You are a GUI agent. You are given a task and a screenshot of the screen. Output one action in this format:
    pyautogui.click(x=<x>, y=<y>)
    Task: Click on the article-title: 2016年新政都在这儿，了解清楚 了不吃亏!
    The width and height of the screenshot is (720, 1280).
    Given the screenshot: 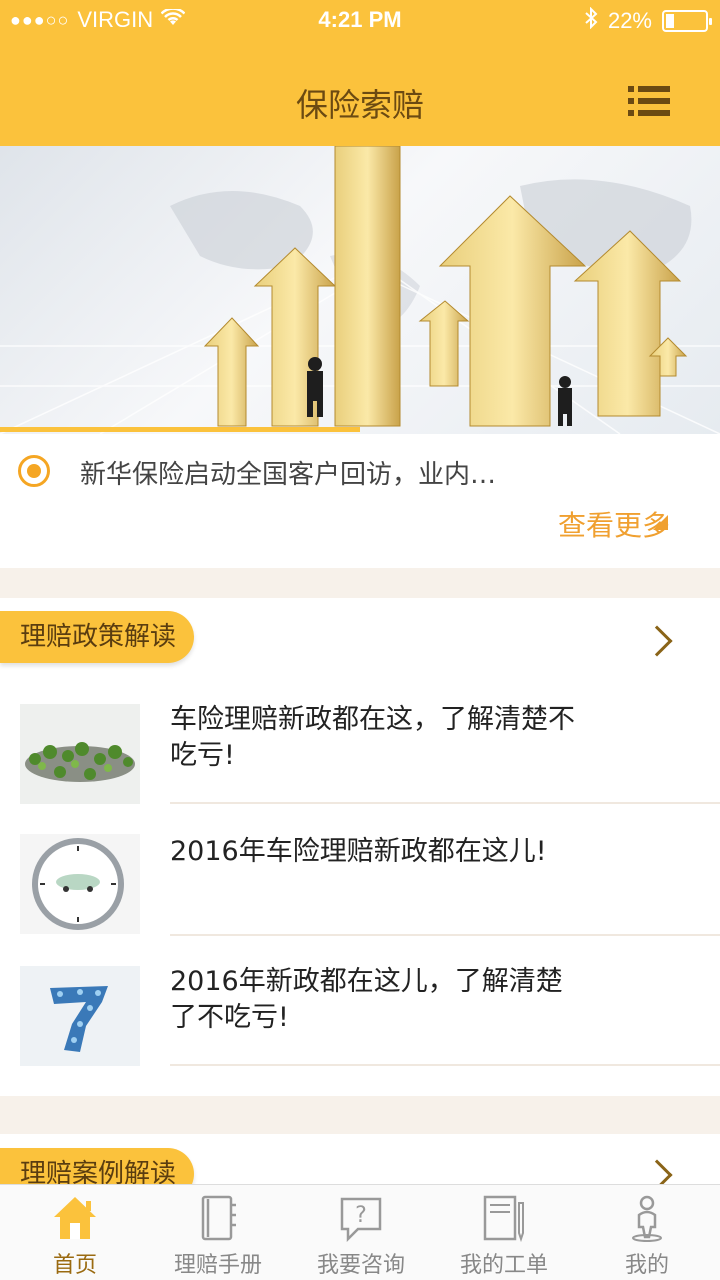 What is the action you would take?
    pyautogui.click(x=420, y=1000)
    